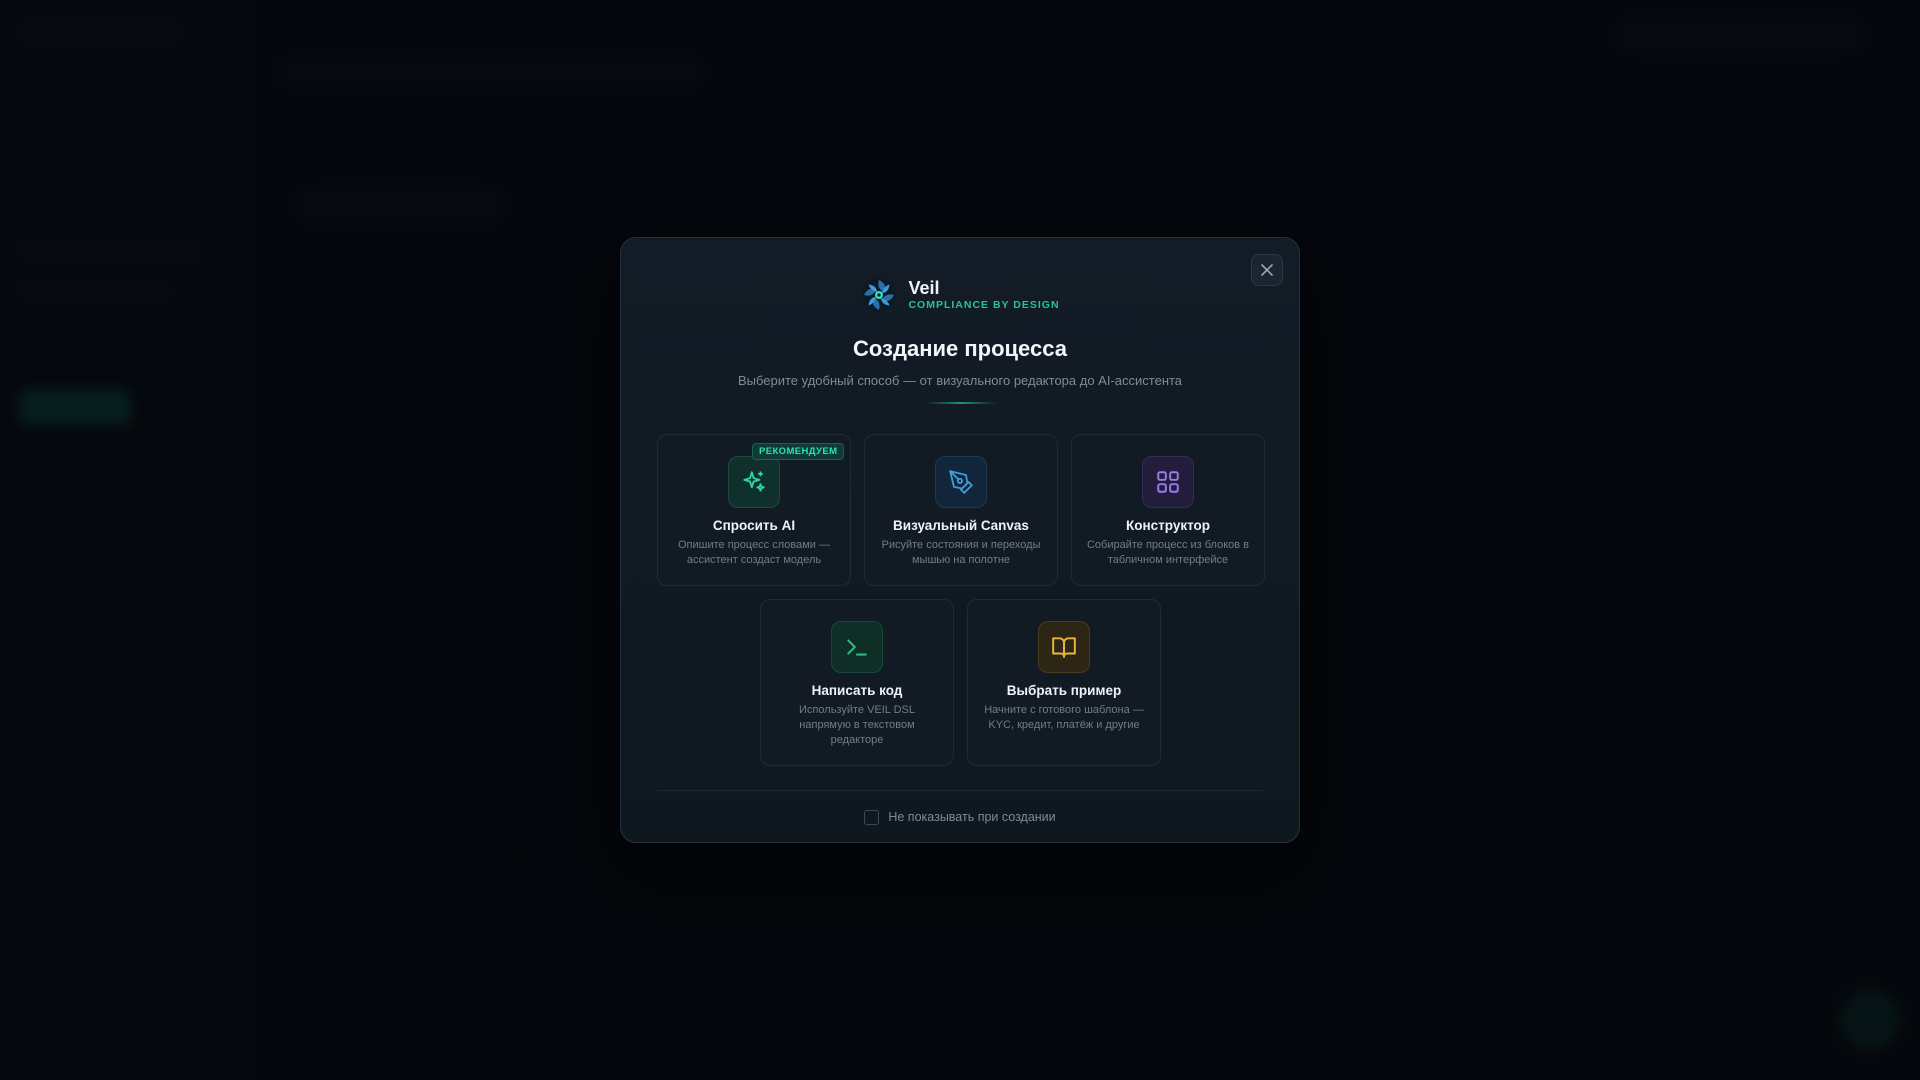 This screenshot has width=1920, height=1080. Describe the element at coordinates (857, 647) in the screenshot. I see `terminal-icon` at that location.